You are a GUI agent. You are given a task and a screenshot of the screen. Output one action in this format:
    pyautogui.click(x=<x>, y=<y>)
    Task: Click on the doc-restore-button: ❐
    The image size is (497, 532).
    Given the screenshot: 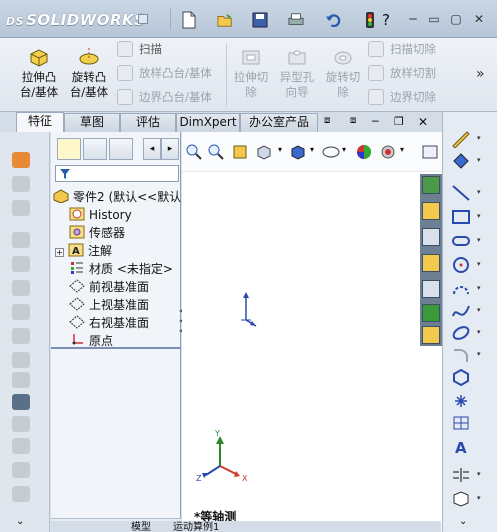 What is the action you would take?
    pyautogui.click(x=399, y=121)
    